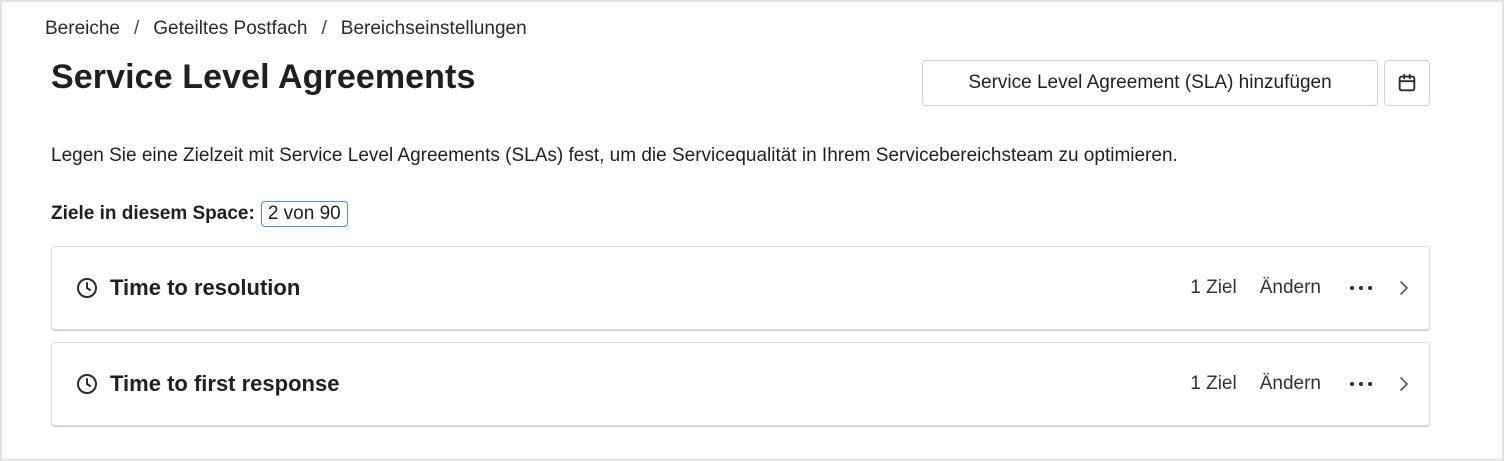  I want to click on breadcrumb-item-bereiche: Bereiche, so click(82, 29).